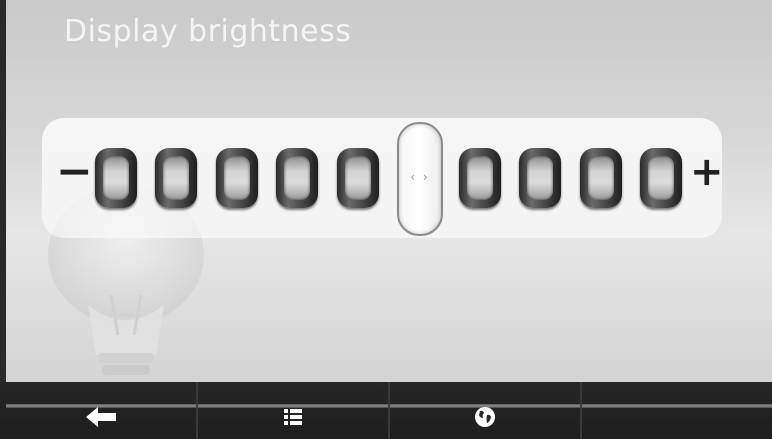 This screenshot has width=772, height=439. What do you see at coordinates (293, 416) in the screenshot?
I see `list-icon` at bounding box center [293, 416].